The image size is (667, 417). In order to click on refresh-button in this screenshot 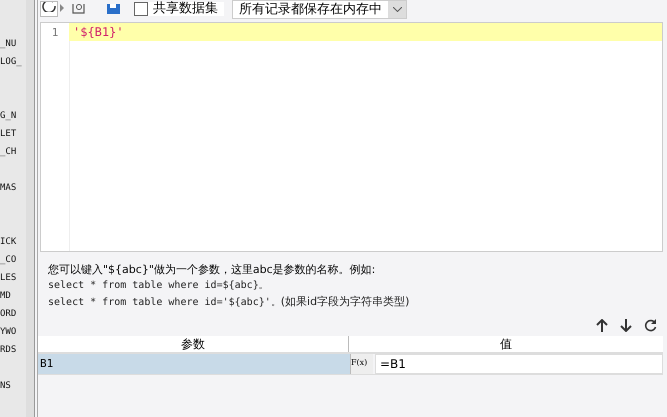, I will do `click(49, 9)`.